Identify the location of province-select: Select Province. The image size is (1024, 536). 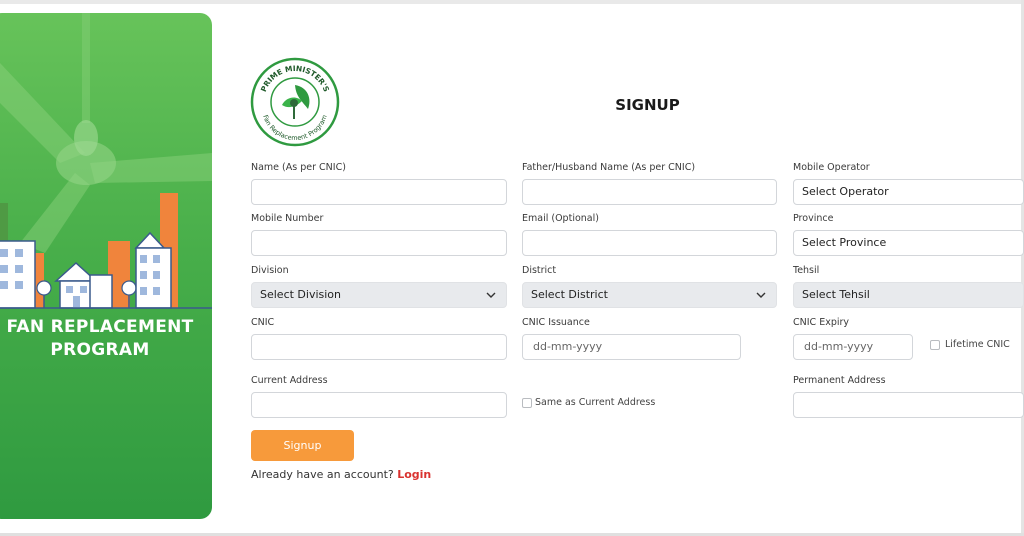
(908, 243).